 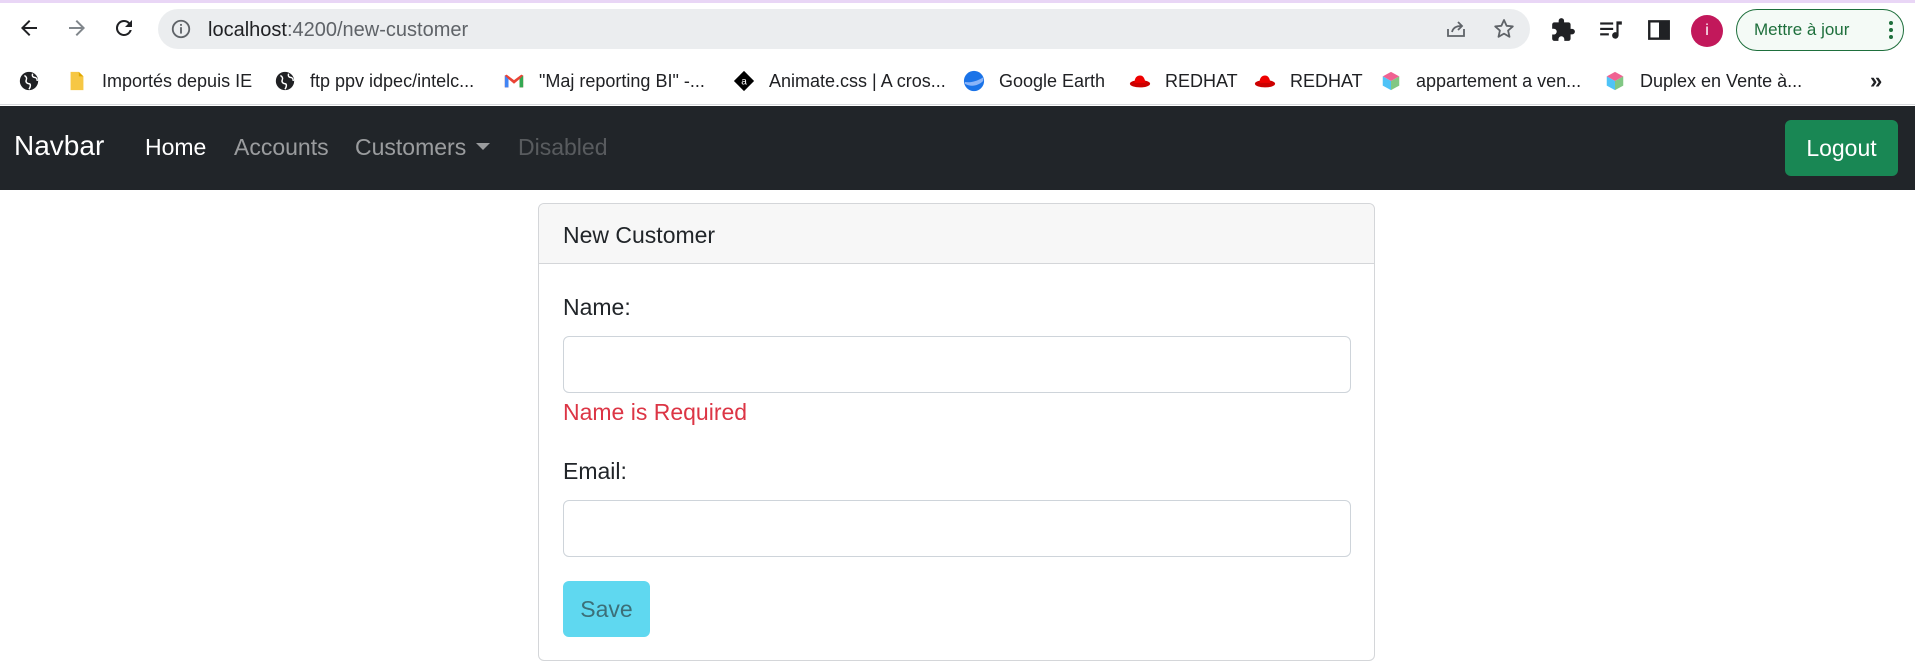 What do you see at coordinates (1802, 29) in the screenshot?
I see `update-label: Mettre à jour` at bounding box center [1802, 29].